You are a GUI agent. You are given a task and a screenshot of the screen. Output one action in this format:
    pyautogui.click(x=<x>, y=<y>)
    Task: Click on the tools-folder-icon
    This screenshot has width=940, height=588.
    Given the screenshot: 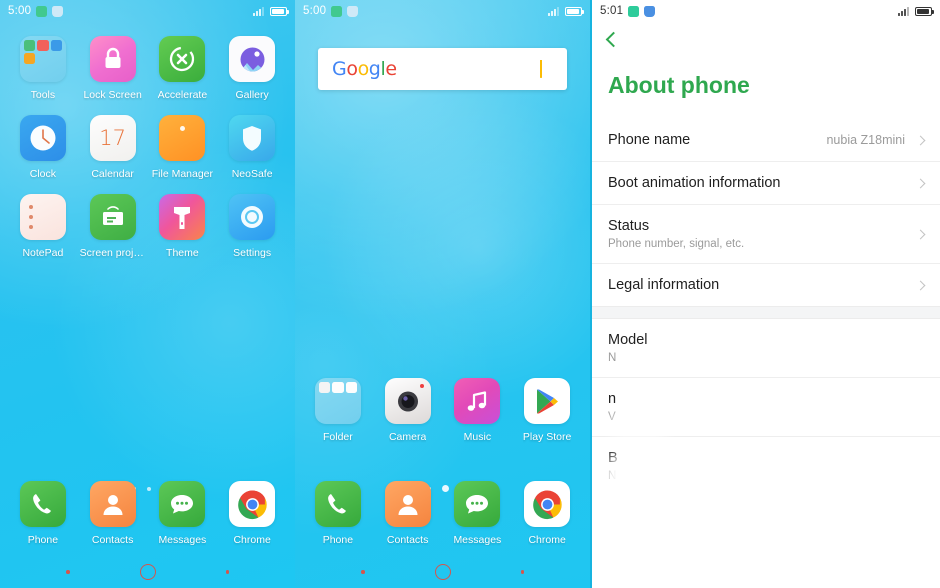 What is the action you would take?
    pyautogui.click(x=42, y=59)
    